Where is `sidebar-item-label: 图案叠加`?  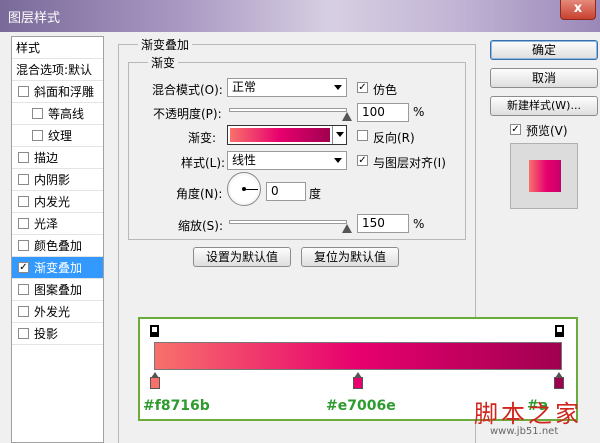
sidebar-item-label: 图案叠加 is located at coordinates (58, 290).